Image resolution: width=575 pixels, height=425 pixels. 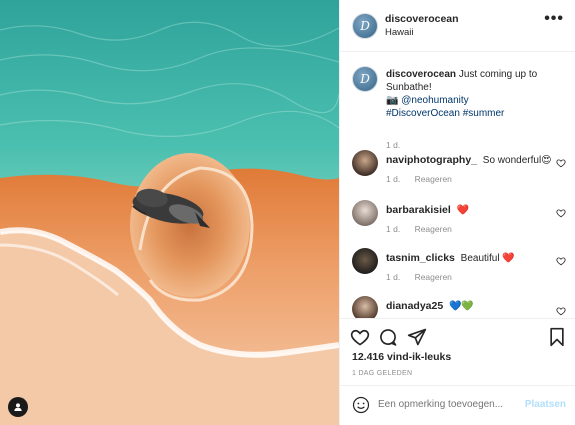 I want to click on post-date: 1 DAG GELEDEN, so click(x=382, y=373).